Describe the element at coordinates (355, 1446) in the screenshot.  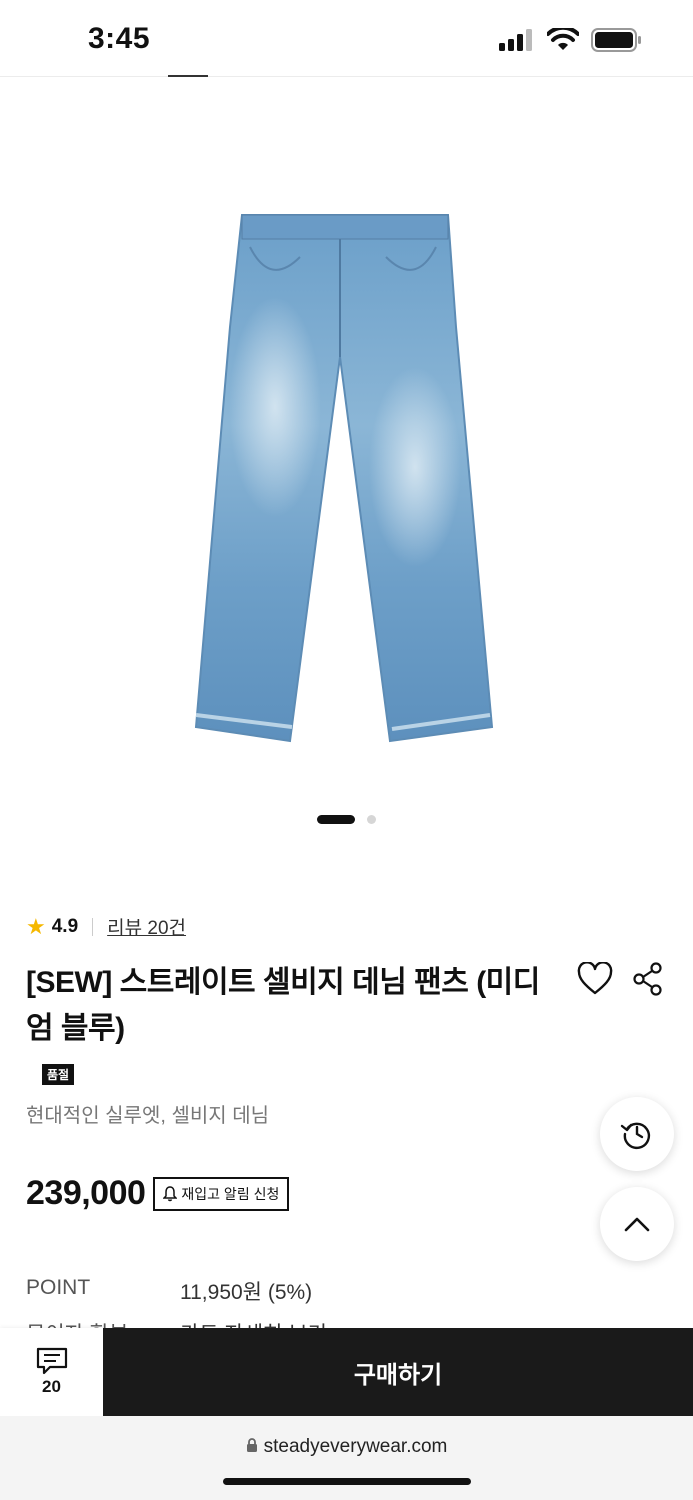
I see `url-text: steadyeverywear.com` at that location.